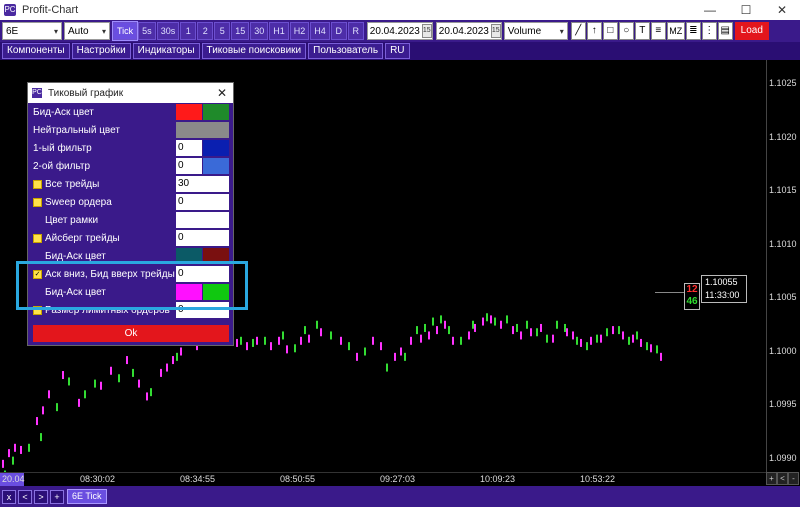 The width and height of the screenshot is (800, 507). I want to click on ask-color-swatch, so click(216, 112).